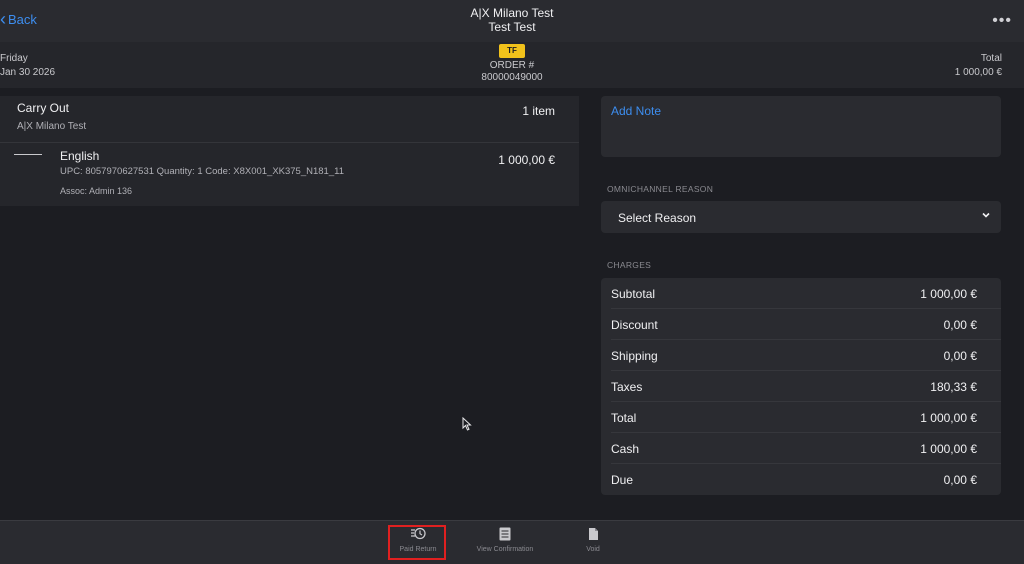 This screenshot has height=564, width=1024. Describe the element at coordinates (629, 265) in the screenshot. I see `charges-label: CHARGES` at that location.